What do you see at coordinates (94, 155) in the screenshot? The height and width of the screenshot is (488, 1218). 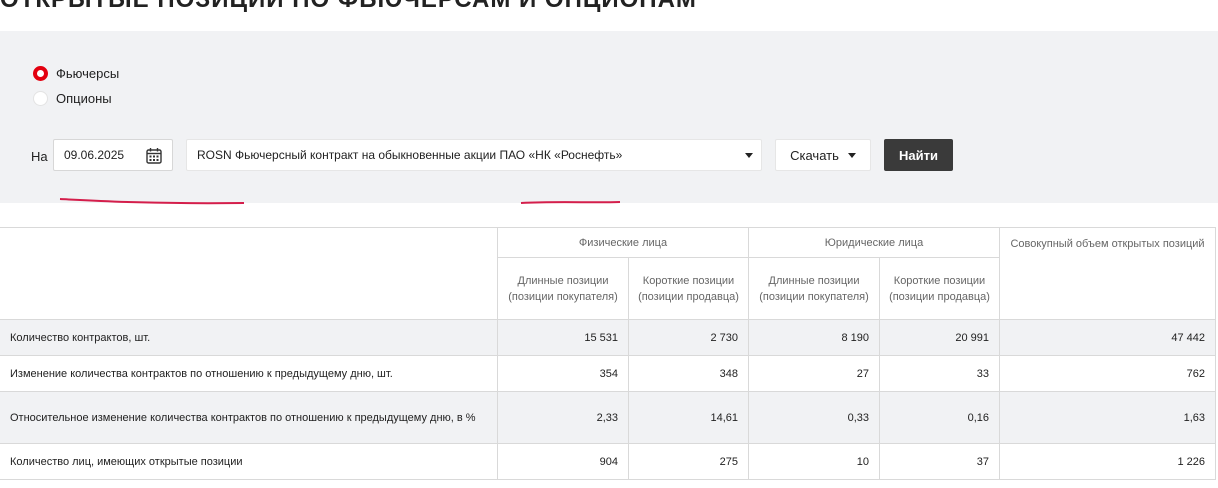 I see `date-value: 09.06.2025` at bounding box center [94, 155].